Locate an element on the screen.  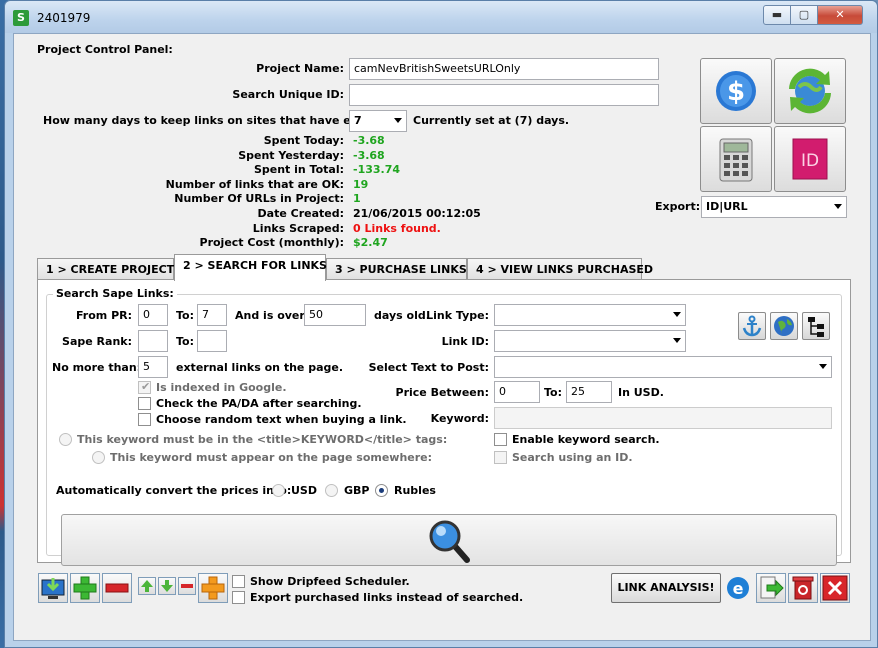
price-from-input: 0 is located at coordinates (517, 392).